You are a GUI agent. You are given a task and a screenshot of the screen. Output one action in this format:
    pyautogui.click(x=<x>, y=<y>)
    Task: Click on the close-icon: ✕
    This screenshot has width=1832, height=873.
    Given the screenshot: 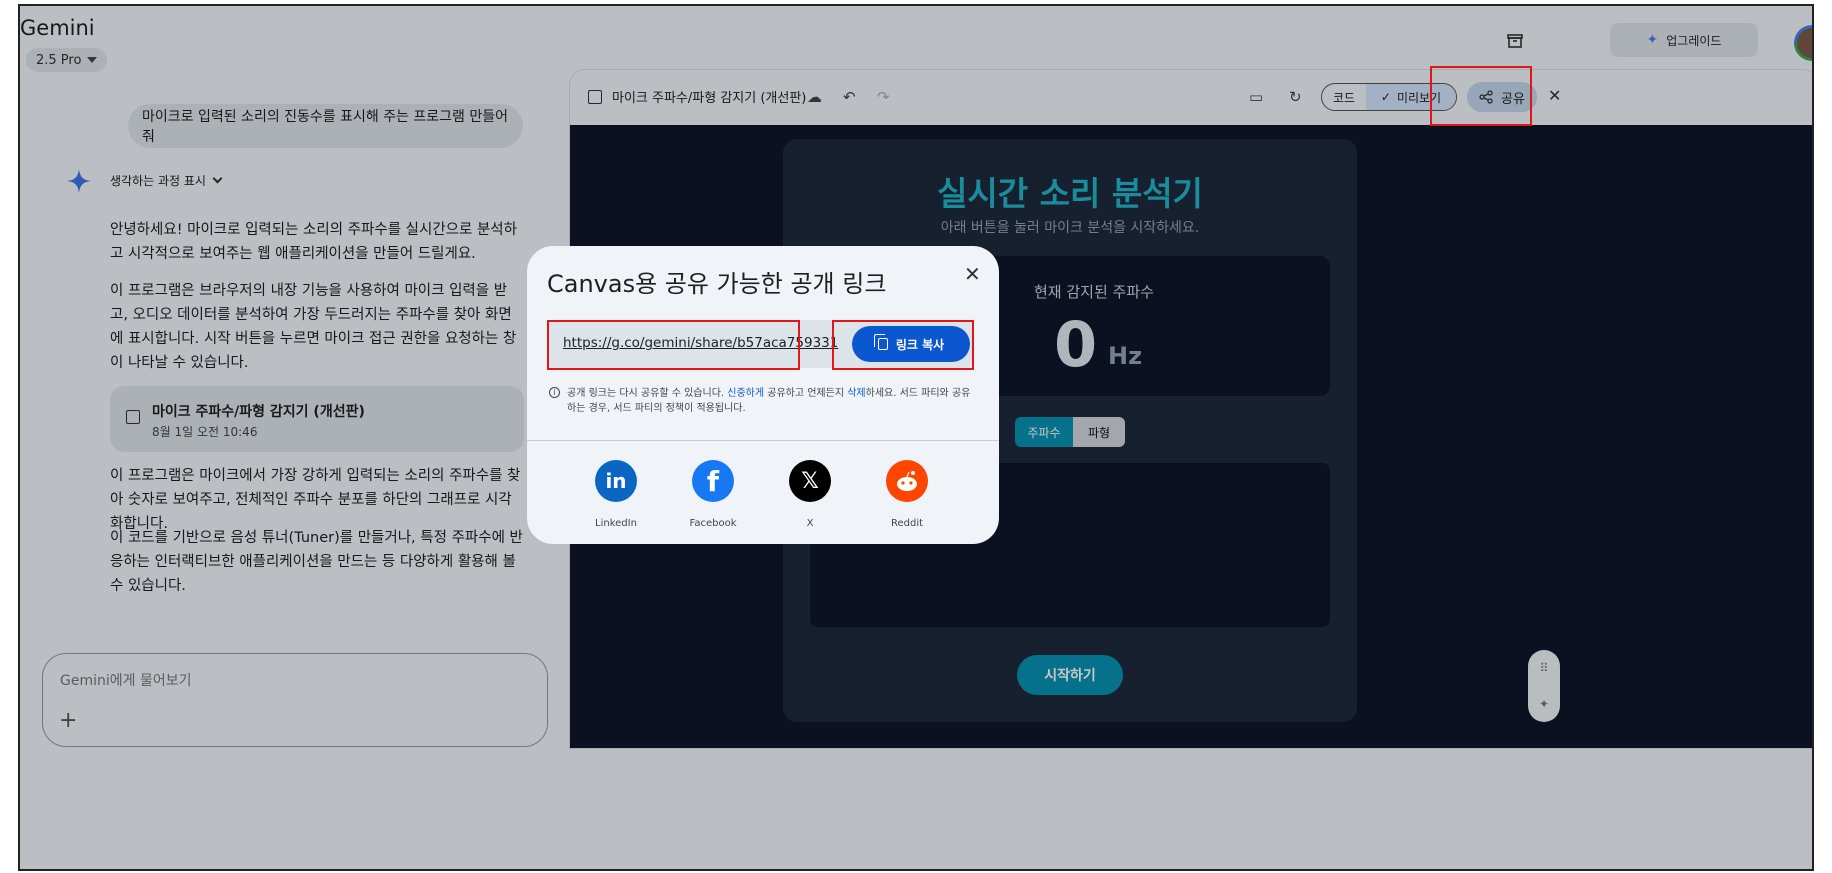 What is the action you would take?
    pyautogui.click(x=972, y=274)
    